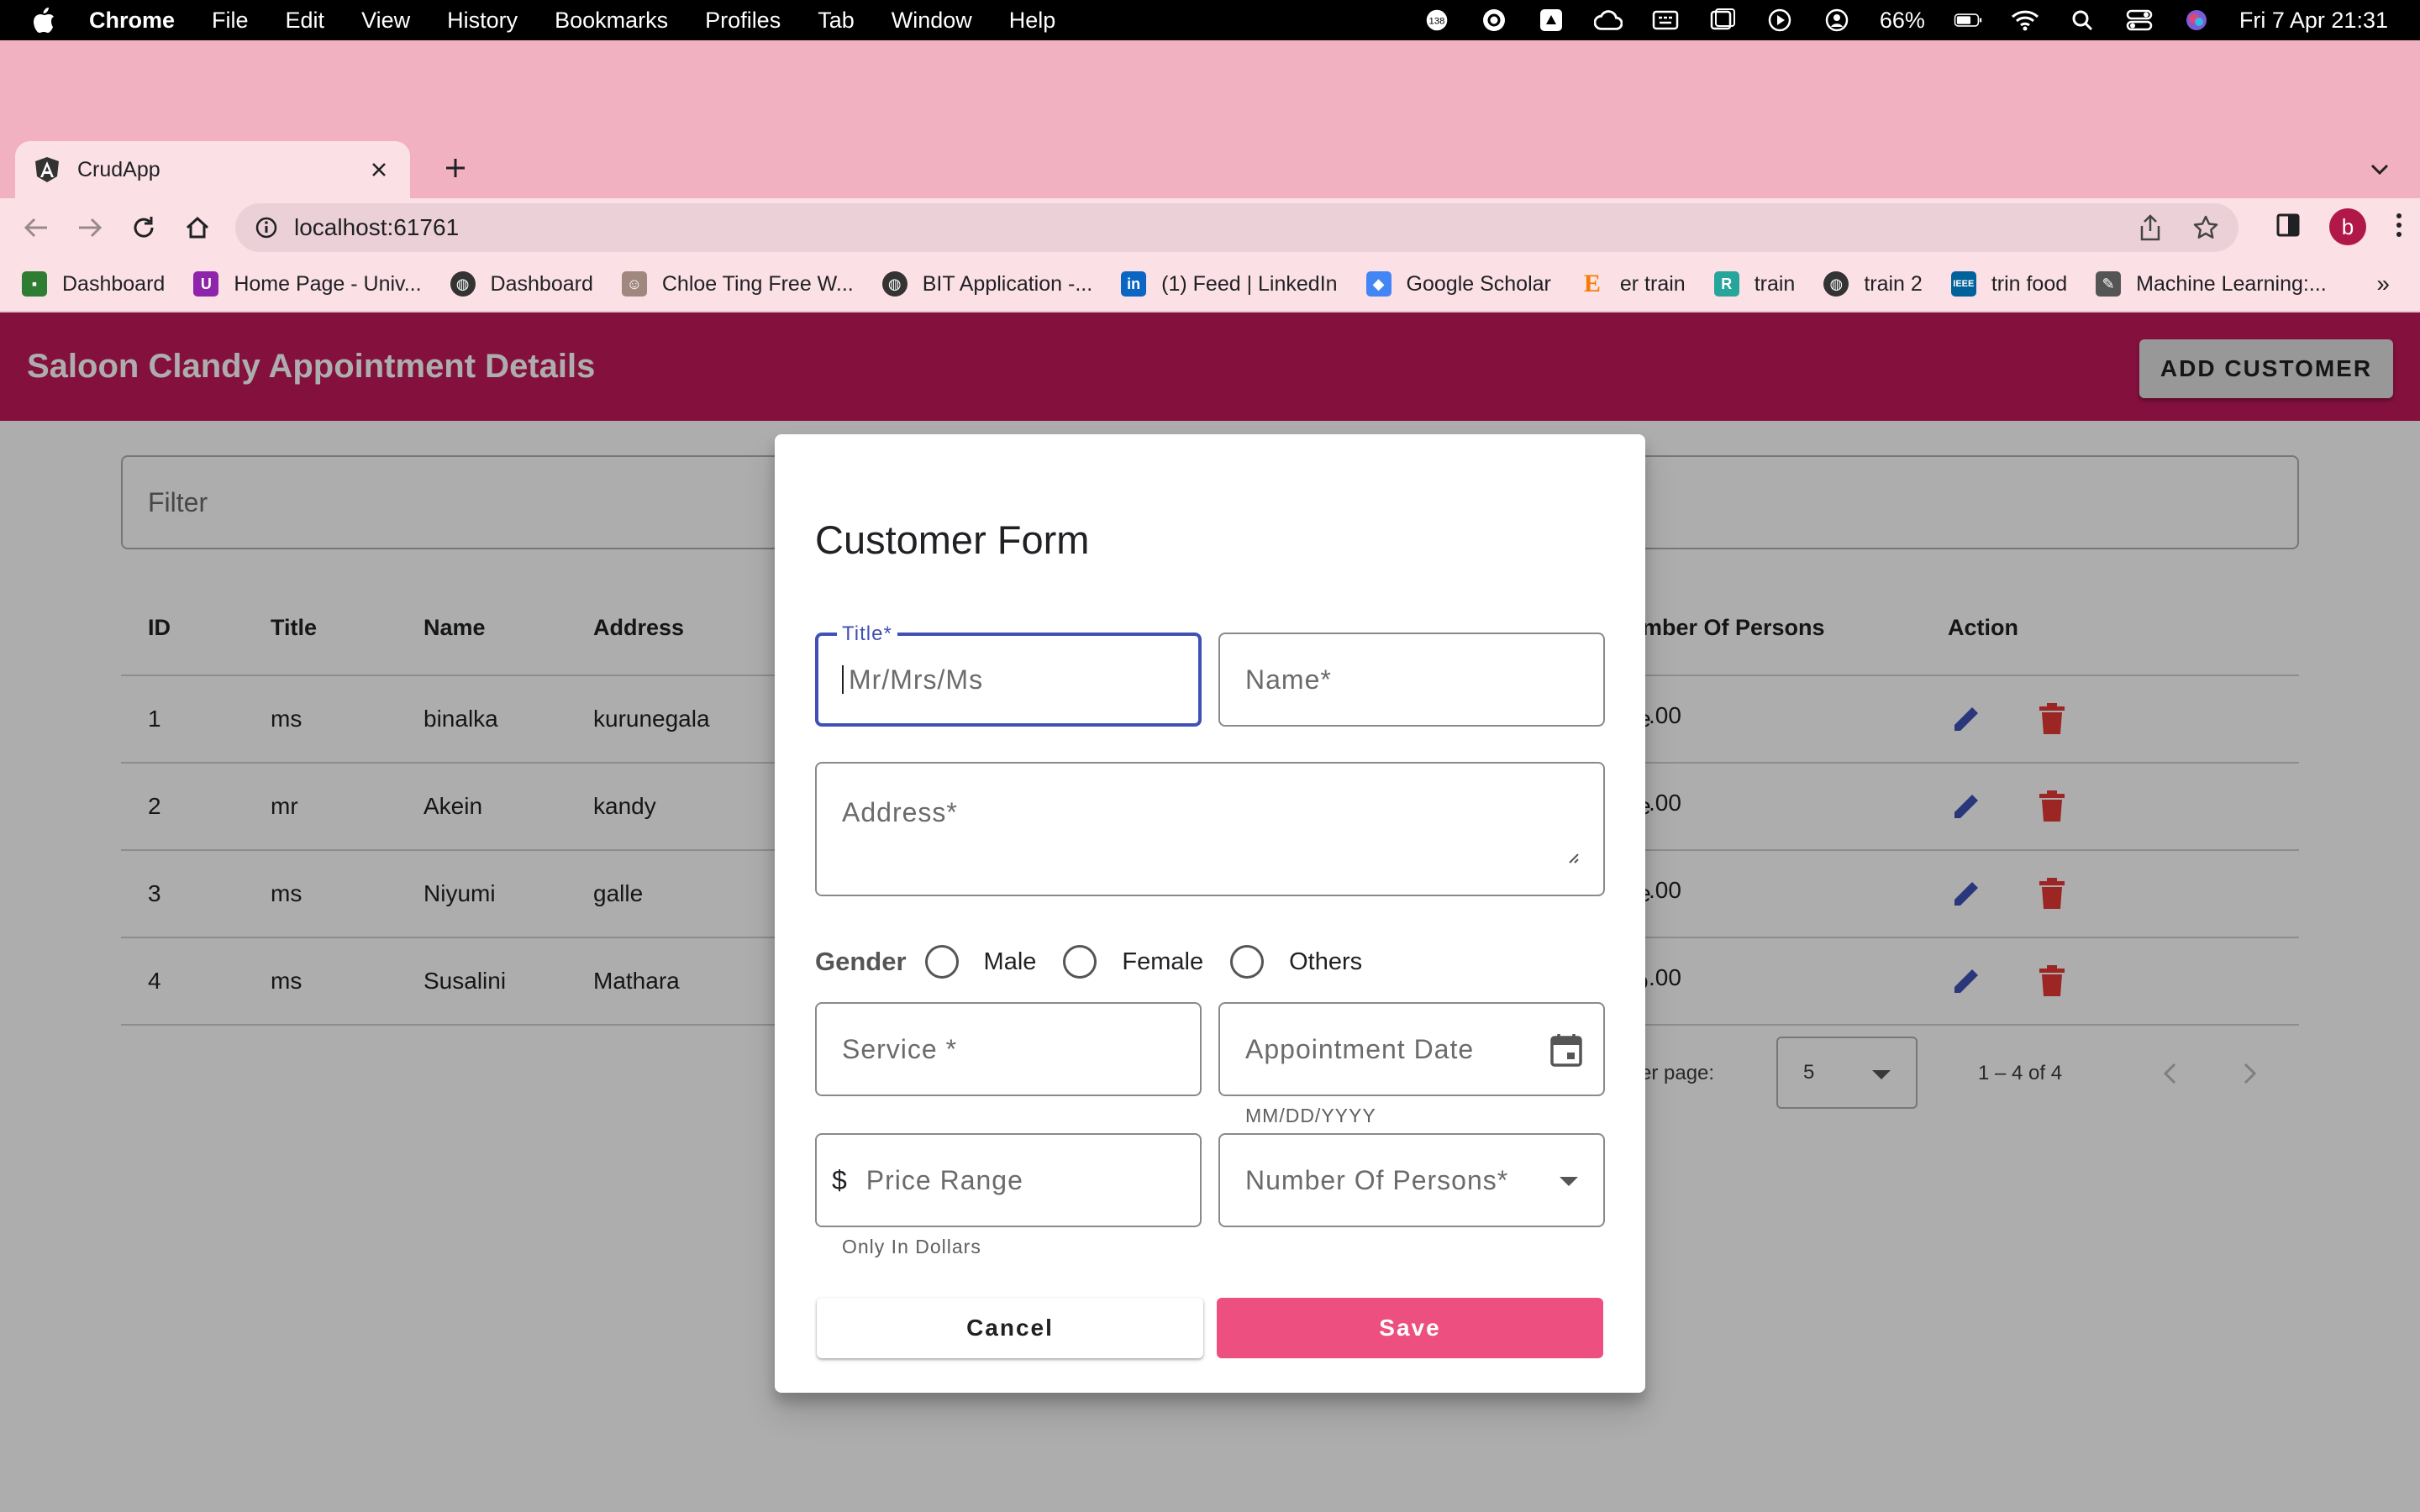 This screenshot has height=1512, width=2420. Describe the element at coordinates (1726, 284) in the screenshot. I see `r-icon: R` at that location.